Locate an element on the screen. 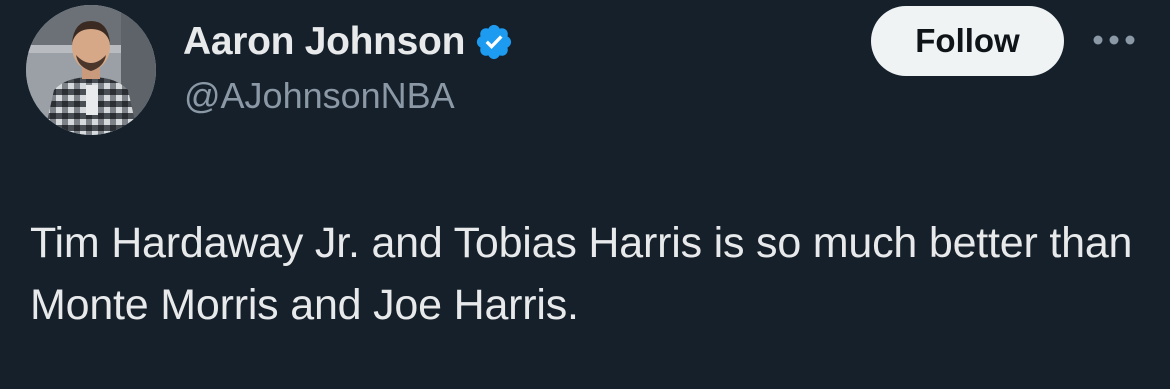  more-options-icon is located at coordinates (1114, 40).